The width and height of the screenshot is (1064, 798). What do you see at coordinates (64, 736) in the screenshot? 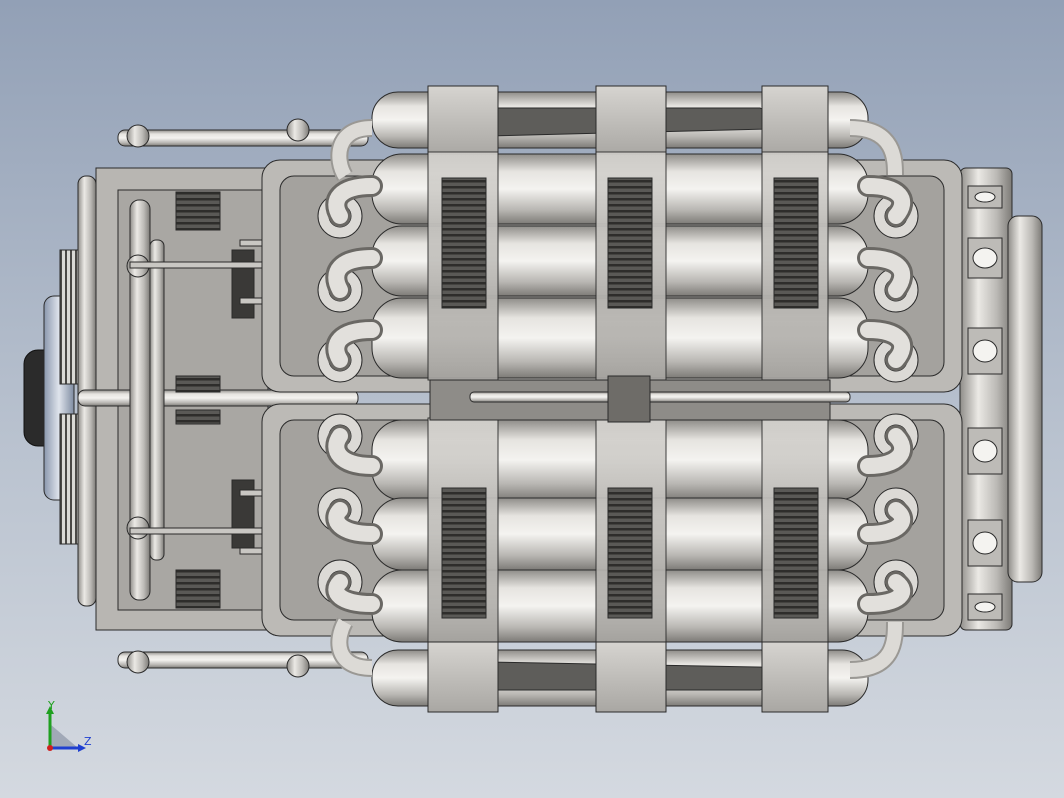
I see `triad-plane` at bounding box center [64, 736].